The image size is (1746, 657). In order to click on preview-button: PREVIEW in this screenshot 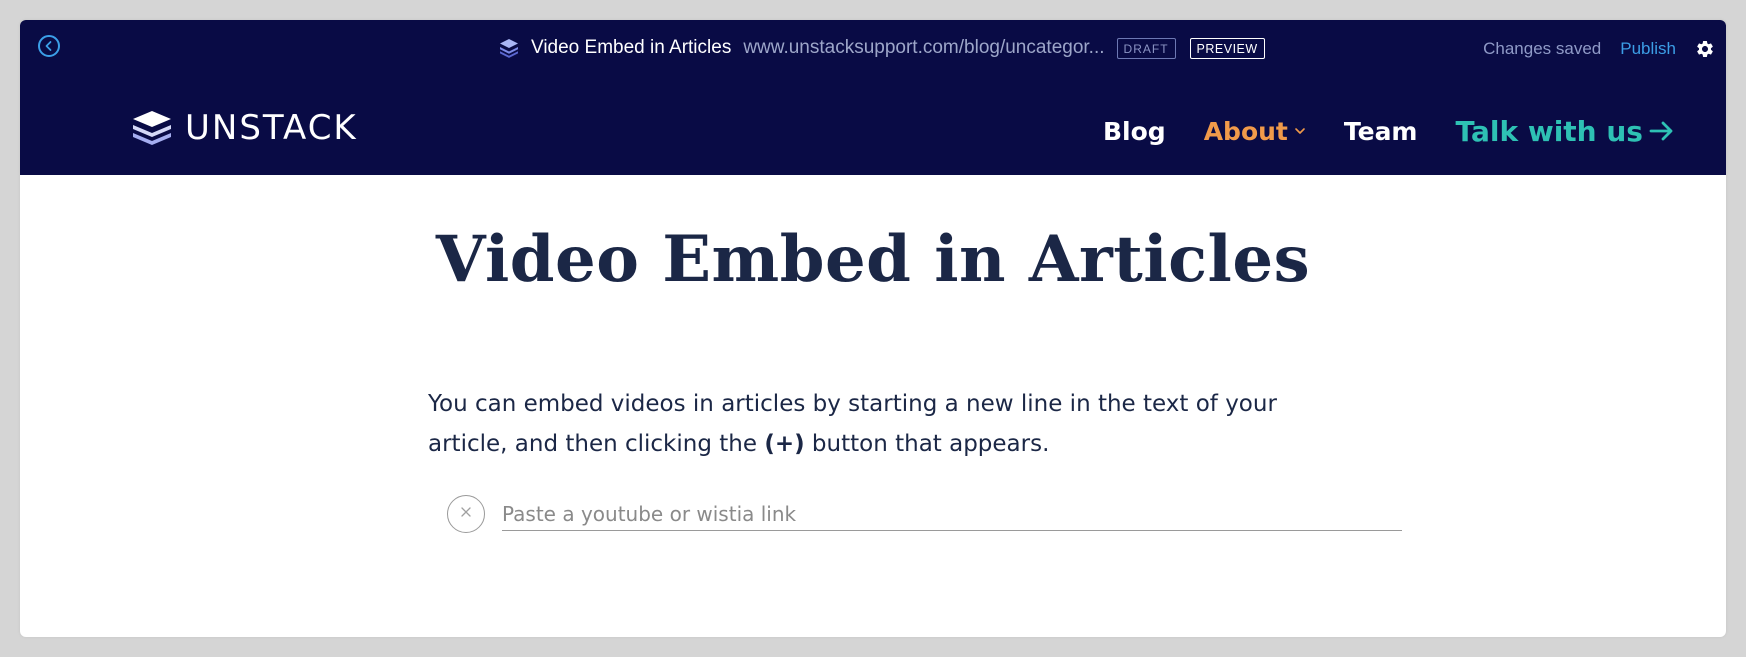, I will do `click(1227, 48)`.